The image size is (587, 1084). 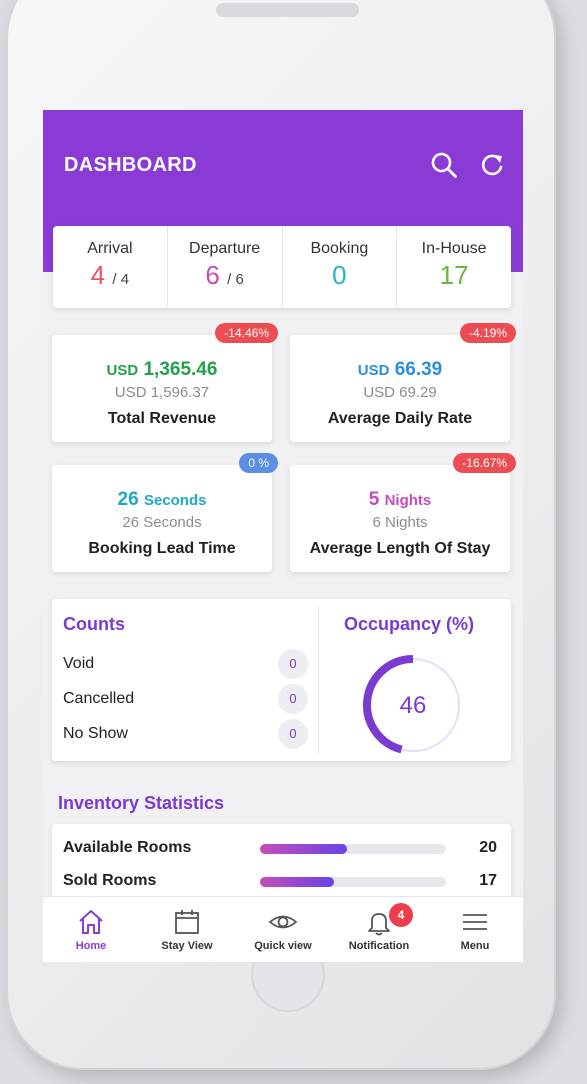 What do you see at coordinates (187, 922) in the screenshot?
I see `calendar-icon` at bounding box center [187, 922].